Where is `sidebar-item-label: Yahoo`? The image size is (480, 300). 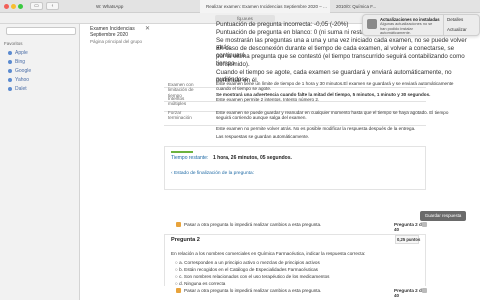 sidebar-item-label: Yahoo is located at coordinates (22, 80).